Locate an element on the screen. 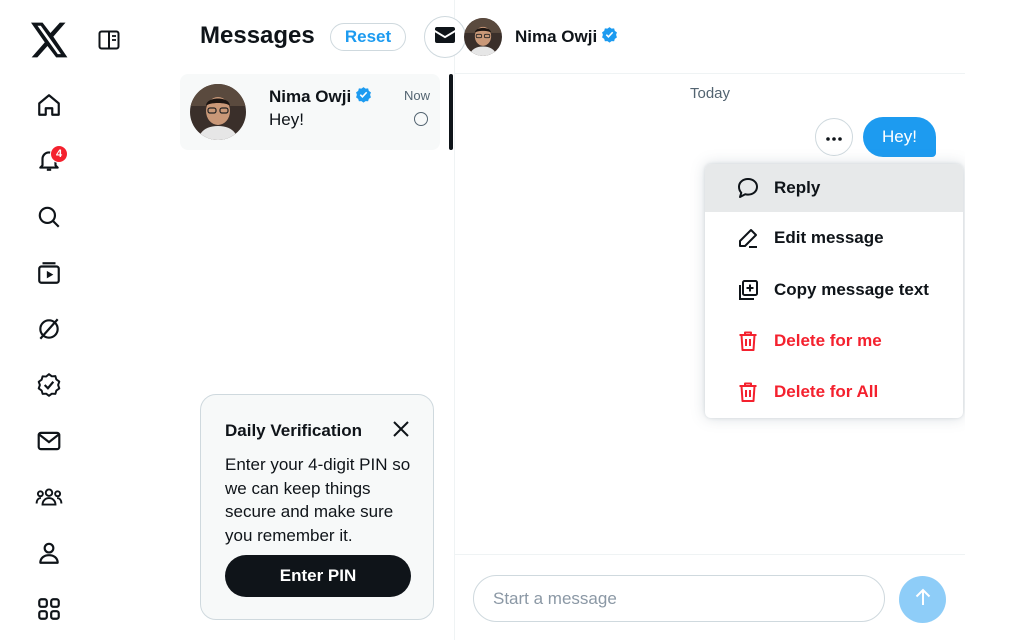 This screenshot has height=640, width=1024. sidebar-collapse-icon is located at coordinates (109, 40).